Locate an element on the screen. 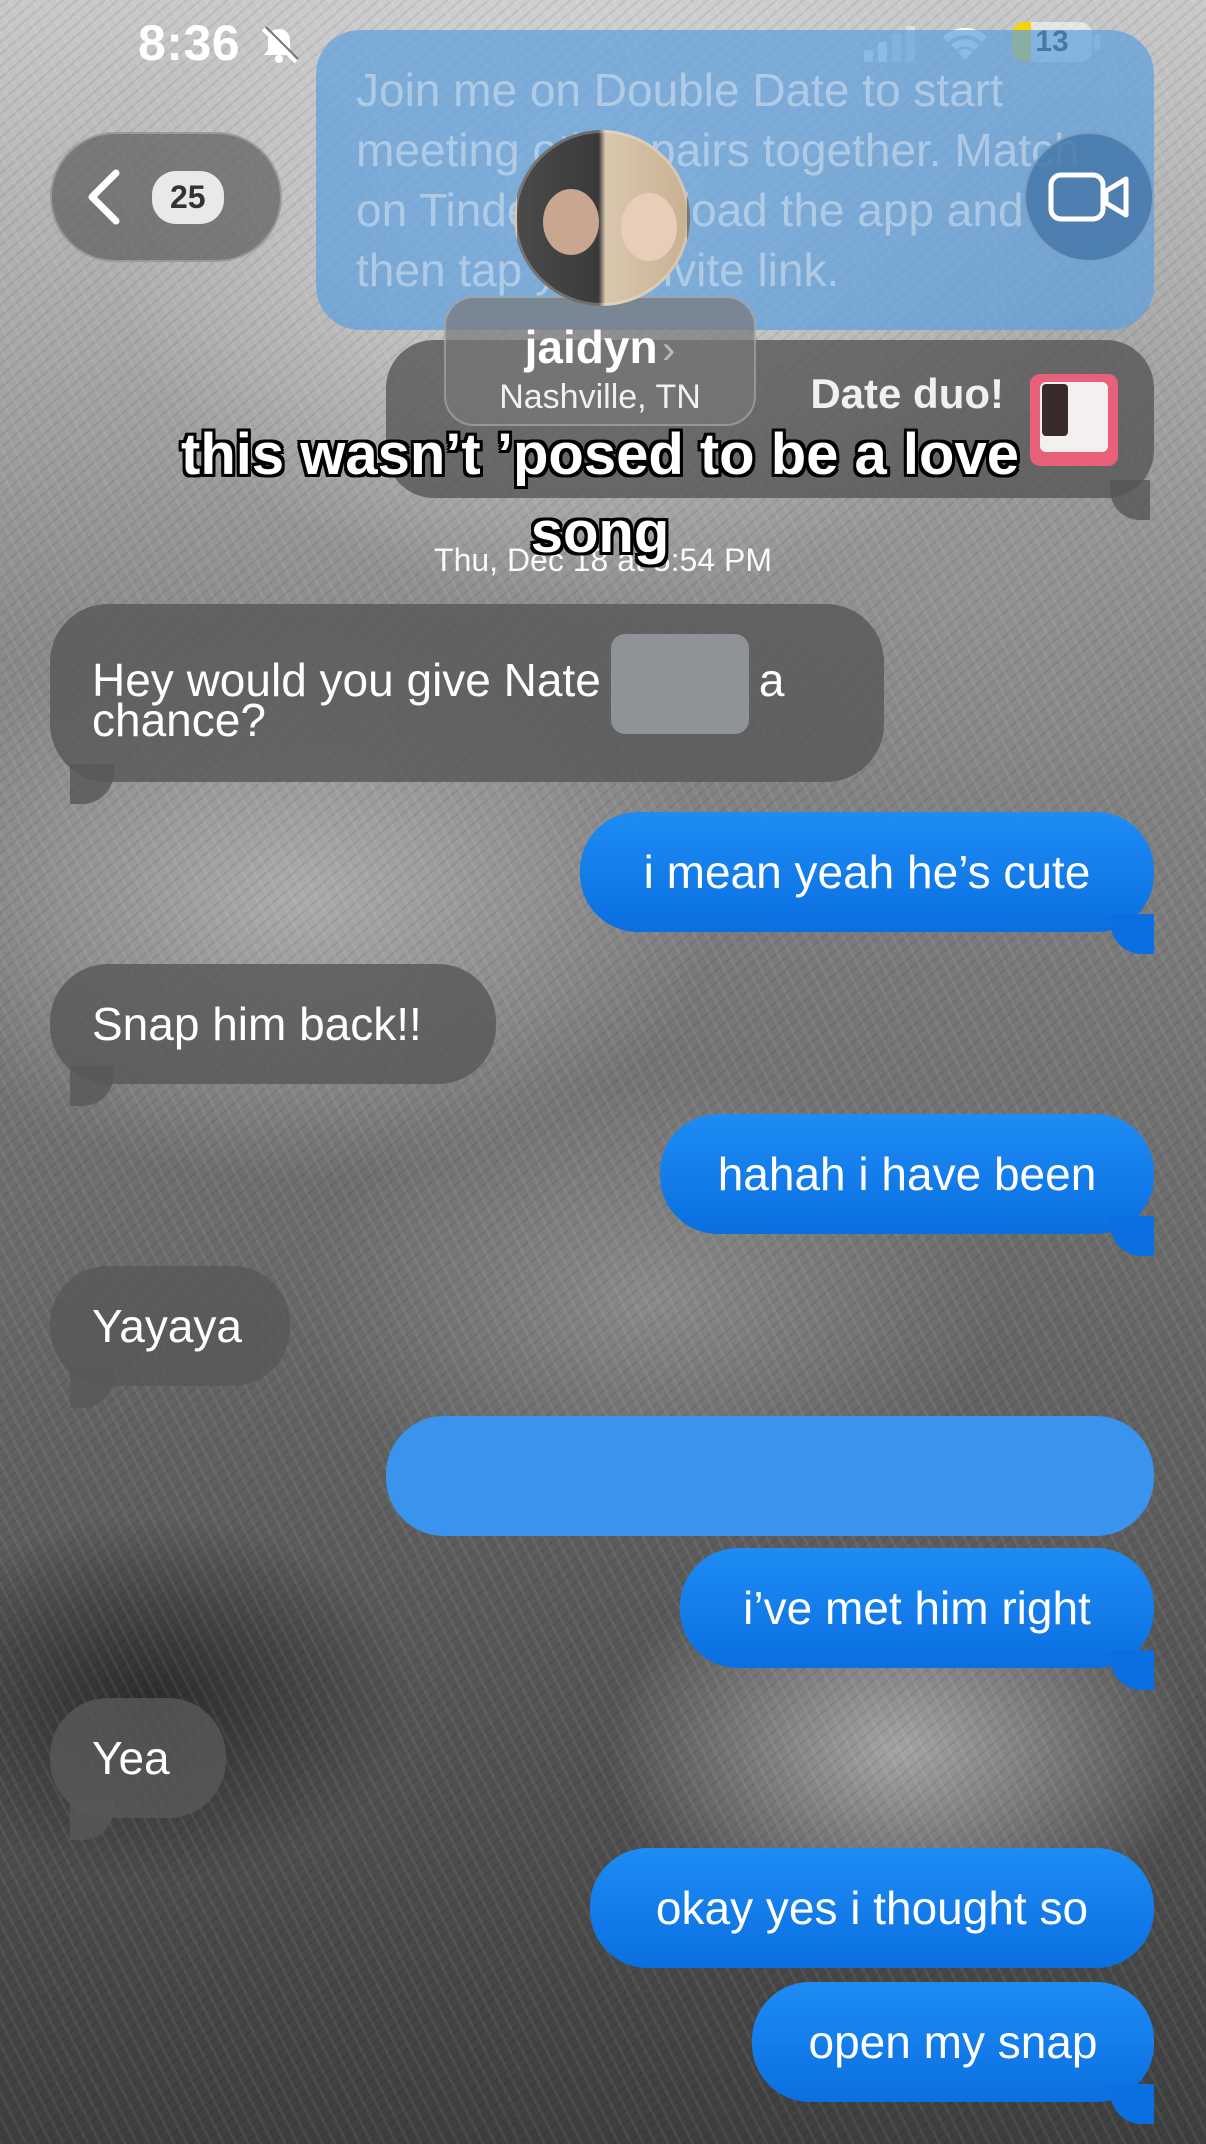  duo-text: Date duo! is located at coordinates (907, 393).